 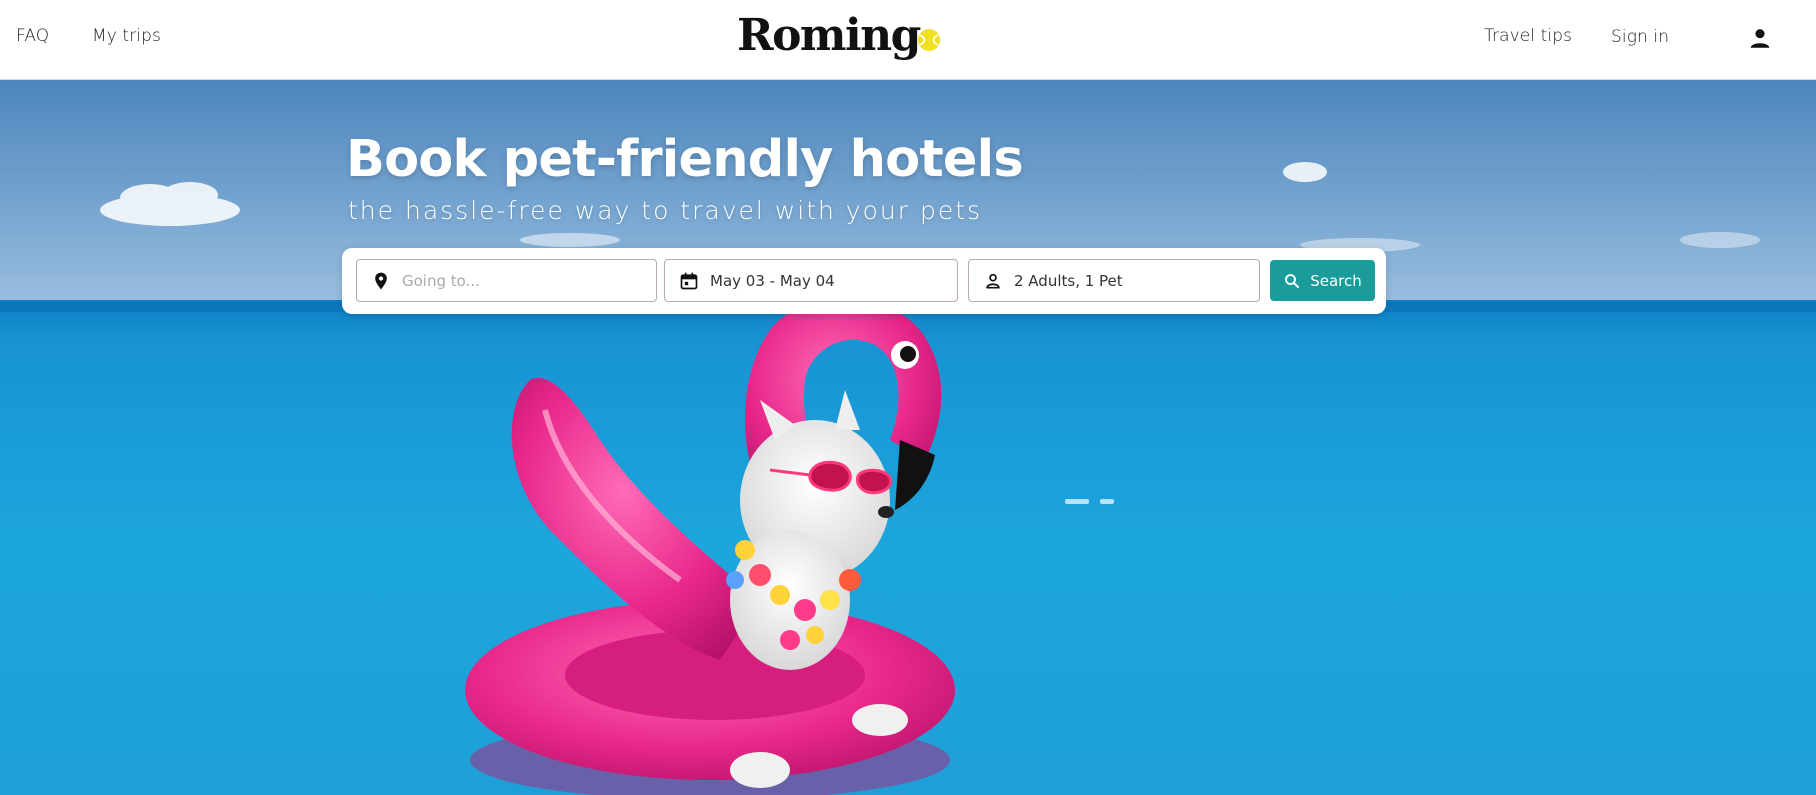 What do you see at coordinates (1640, 37) in the screenshot?
I see `nav-sign-in-link: Sign in` at bounding box center [1640, 37].